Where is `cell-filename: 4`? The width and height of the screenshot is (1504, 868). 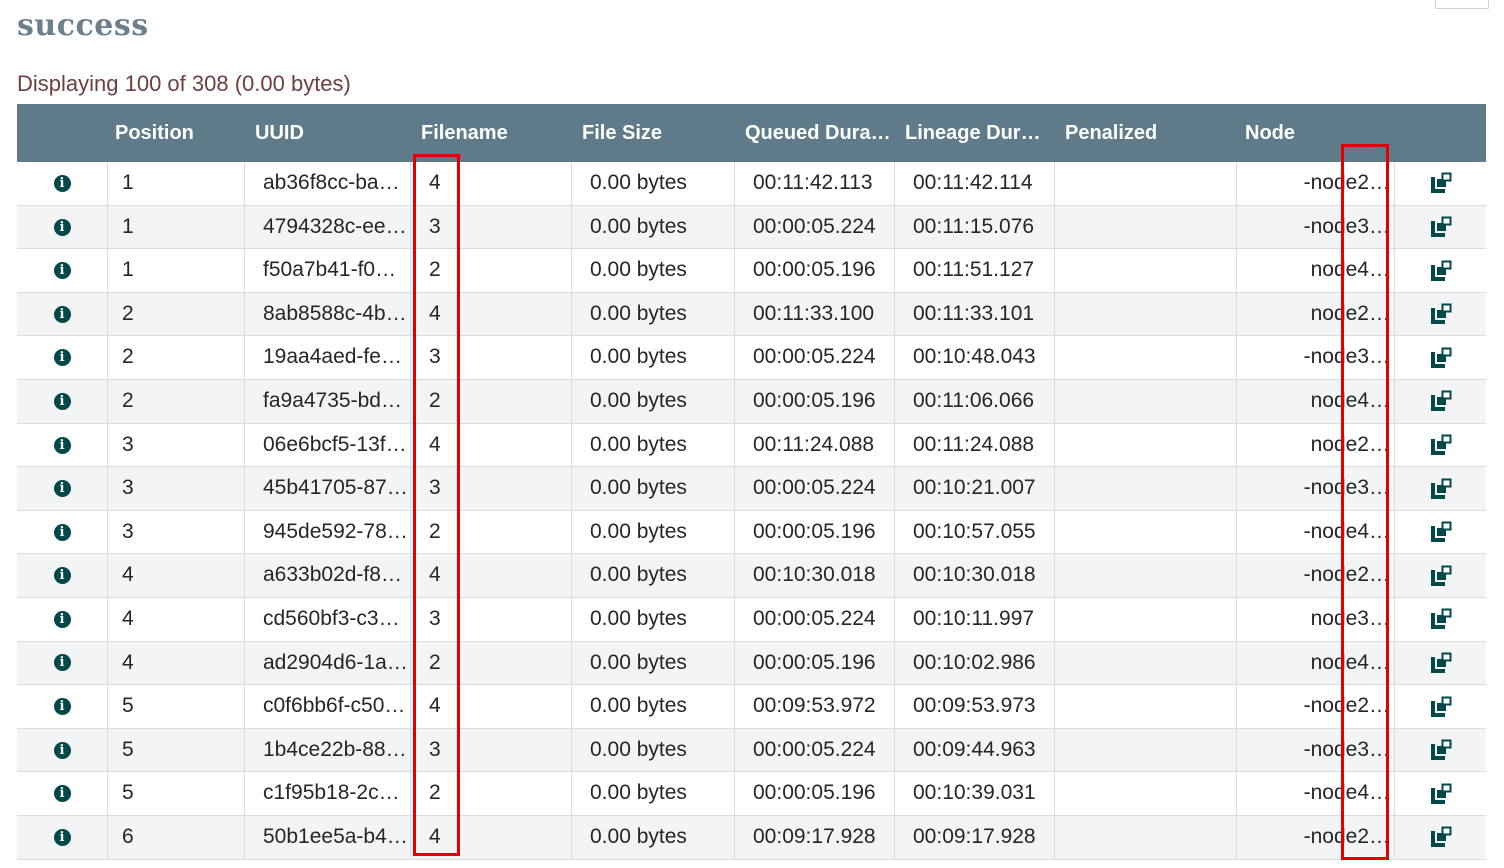 cell-filename: 4 is located at coordinates (491, 837).